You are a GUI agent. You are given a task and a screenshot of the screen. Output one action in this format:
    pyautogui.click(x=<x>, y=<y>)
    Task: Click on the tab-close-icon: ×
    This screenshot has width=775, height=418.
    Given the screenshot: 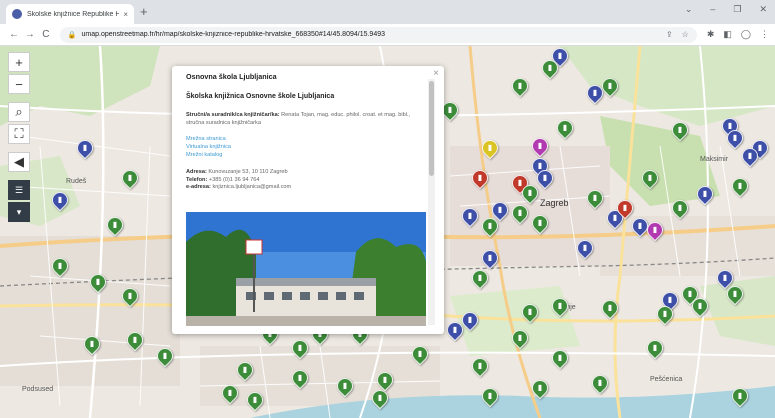 What is the action you would take?
    pyautogui.click(x=125, y=14)
    